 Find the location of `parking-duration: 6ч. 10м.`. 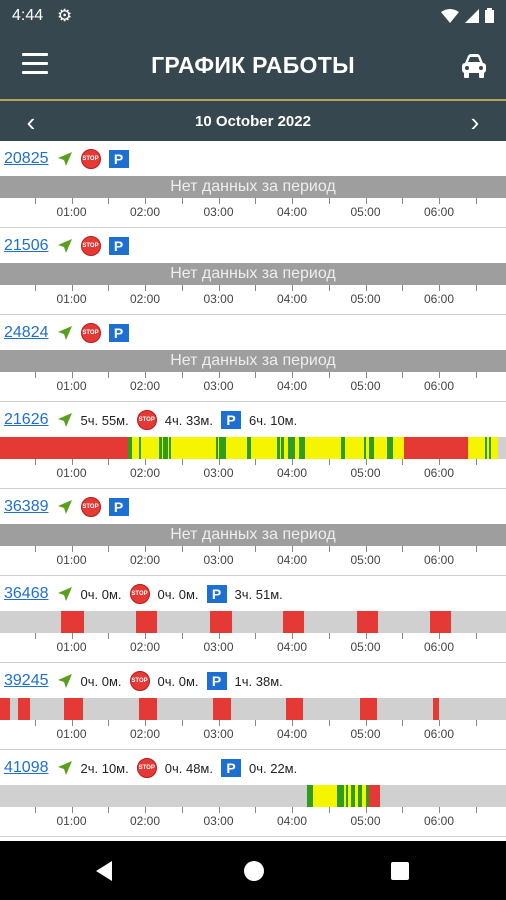

parking-duration: 6ч. 10м. is located at coordinates (273, 420).